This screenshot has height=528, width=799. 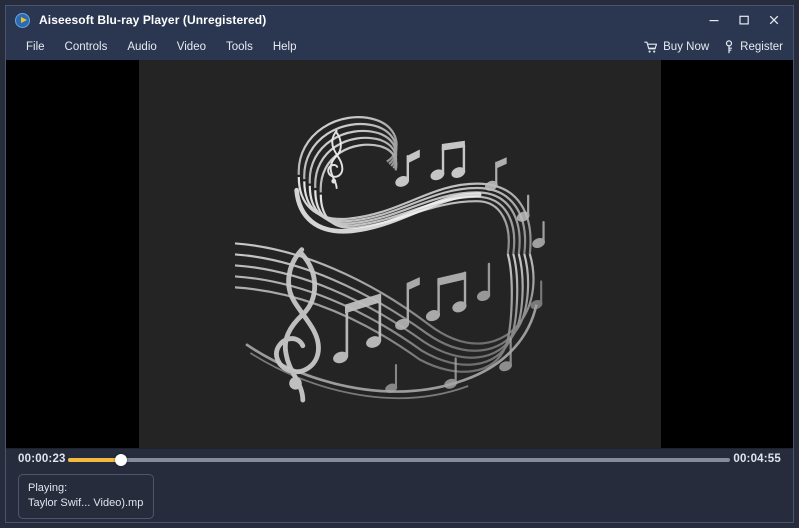 I want to click on key-icon, so click(x=729, y=47).